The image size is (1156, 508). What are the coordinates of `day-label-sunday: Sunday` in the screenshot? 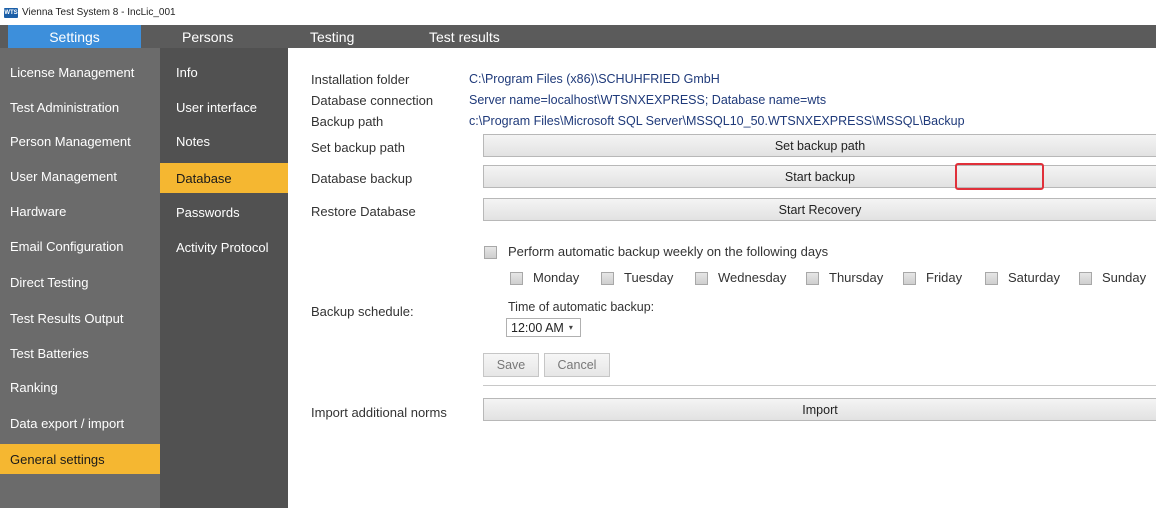 It's located at (1124, 277).